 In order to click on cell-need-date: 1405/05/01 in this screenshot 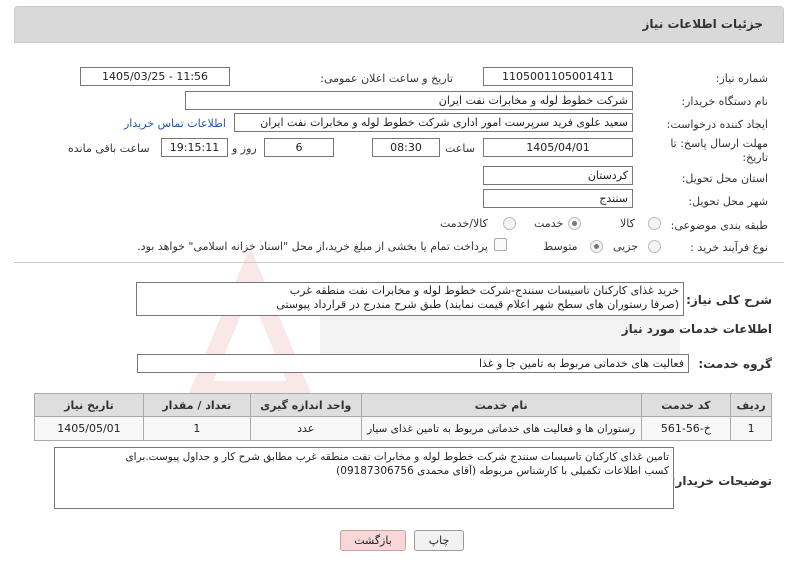, I will do `click(89, 428)`.